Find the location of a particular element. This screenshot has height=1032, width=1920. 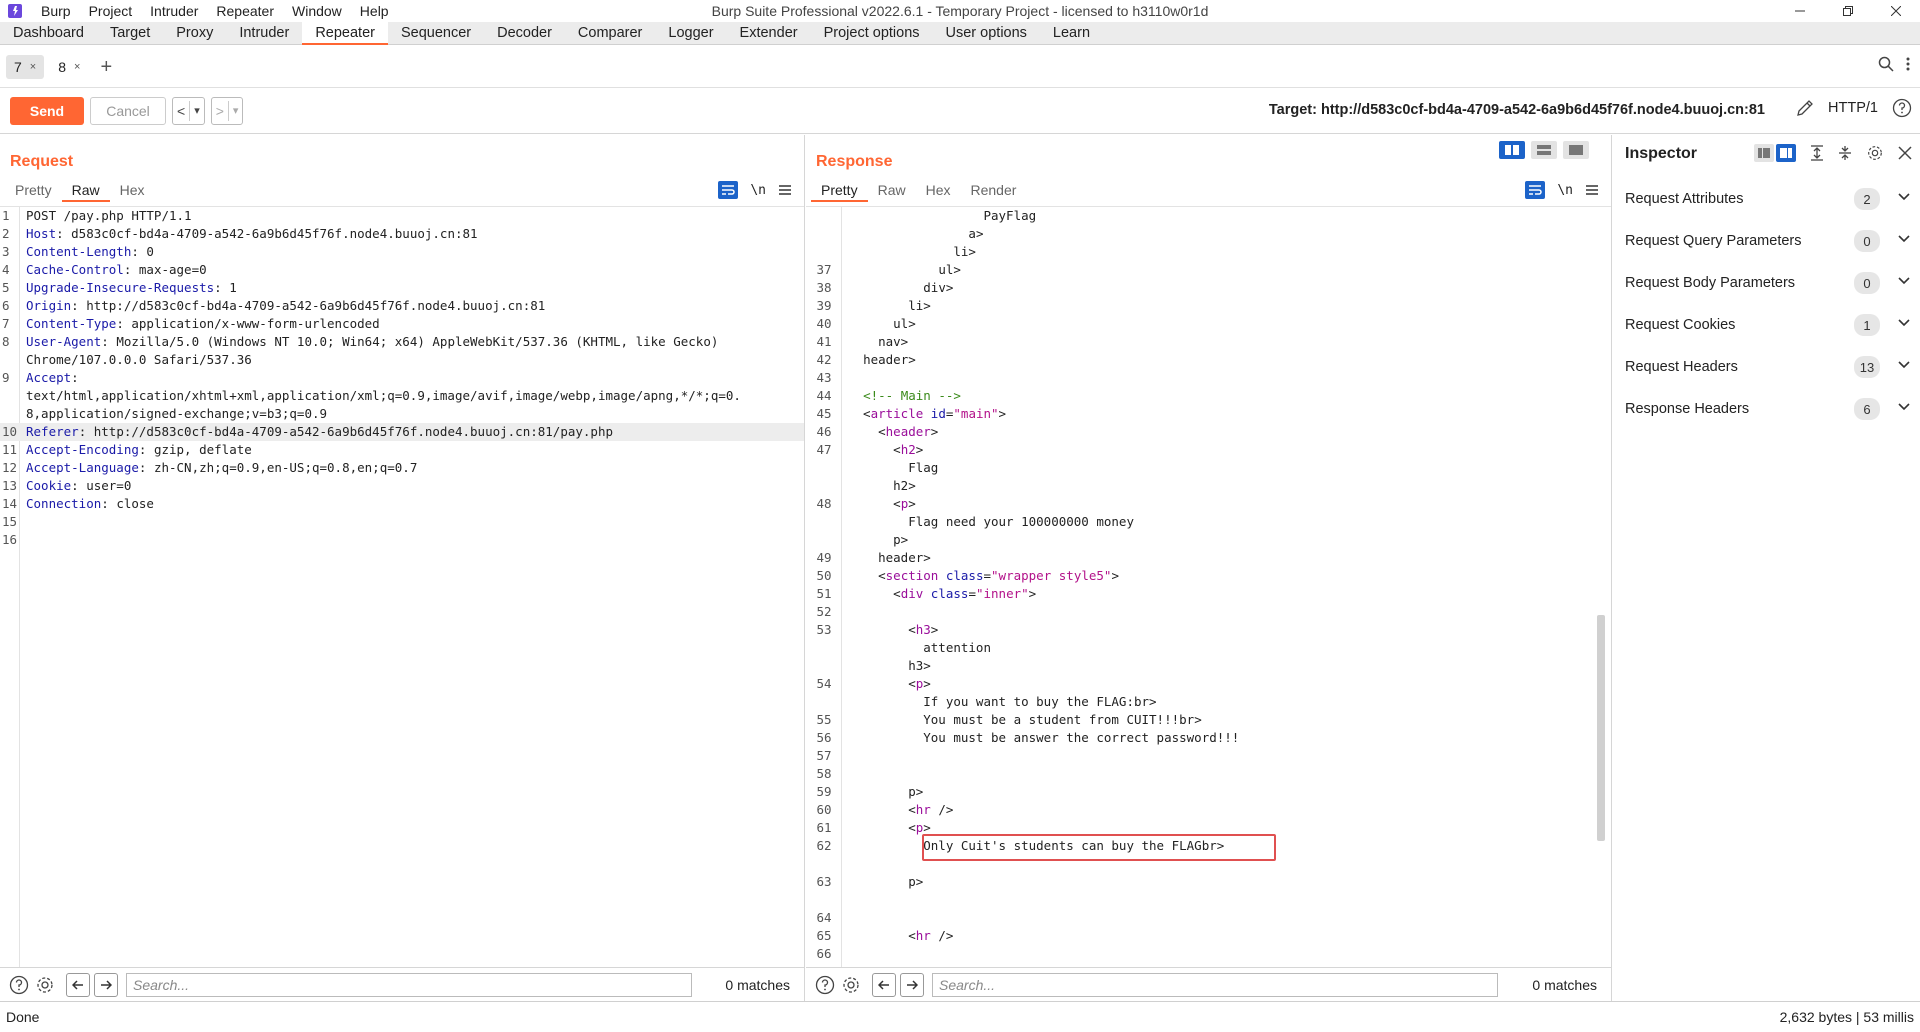

response-line-text: li> is located at coordinates (964, 251).